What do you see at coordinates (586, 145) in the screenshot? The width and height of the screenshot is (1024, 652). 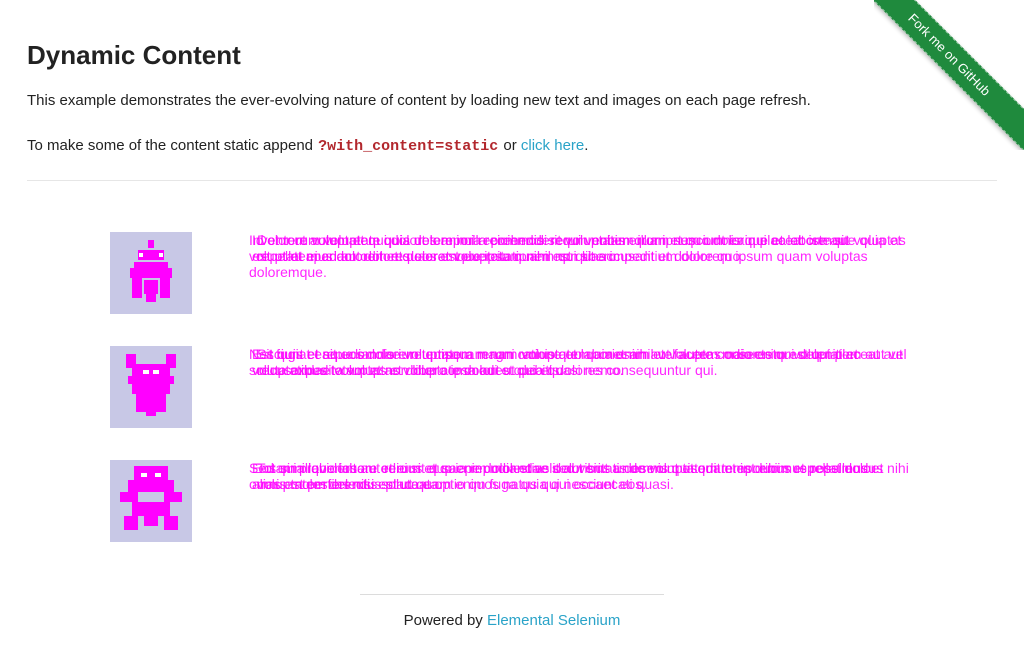 I see `instructions-suffix: .` at bounding box center [586, 145].